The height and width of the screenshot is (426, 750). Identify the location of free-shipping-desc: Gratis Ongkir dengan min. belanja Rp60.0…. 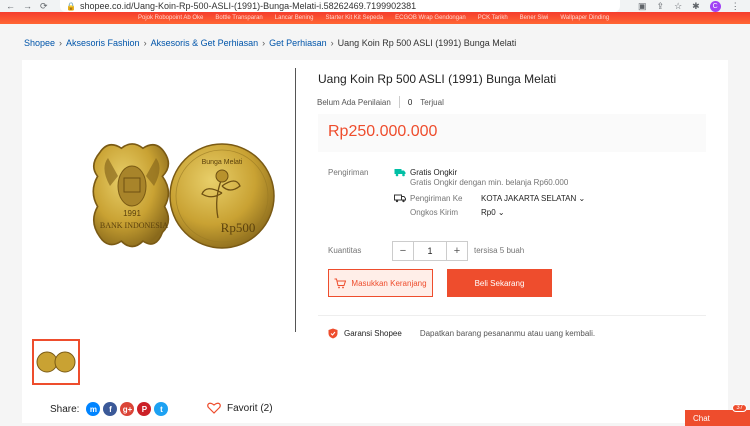
(489, 182).